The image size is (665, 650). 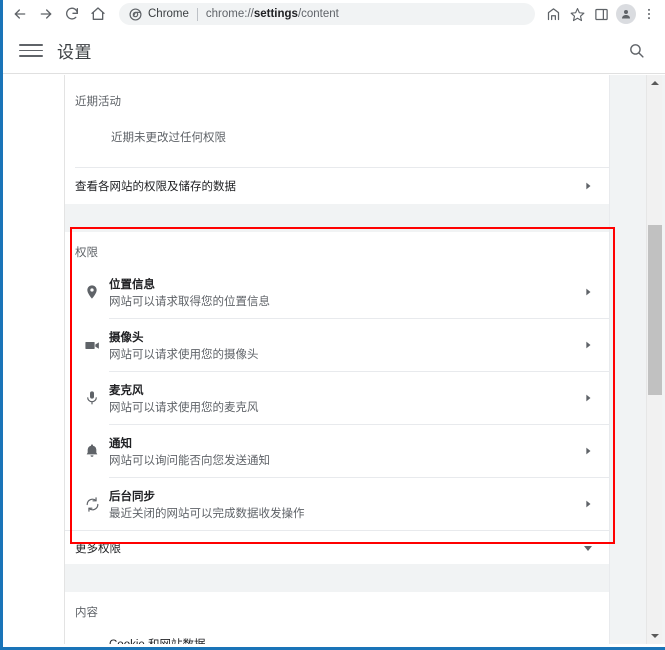 I want to click on row-text: 位置信息 网站可以请求取得您的位置信息, so click(x=345, y=292).